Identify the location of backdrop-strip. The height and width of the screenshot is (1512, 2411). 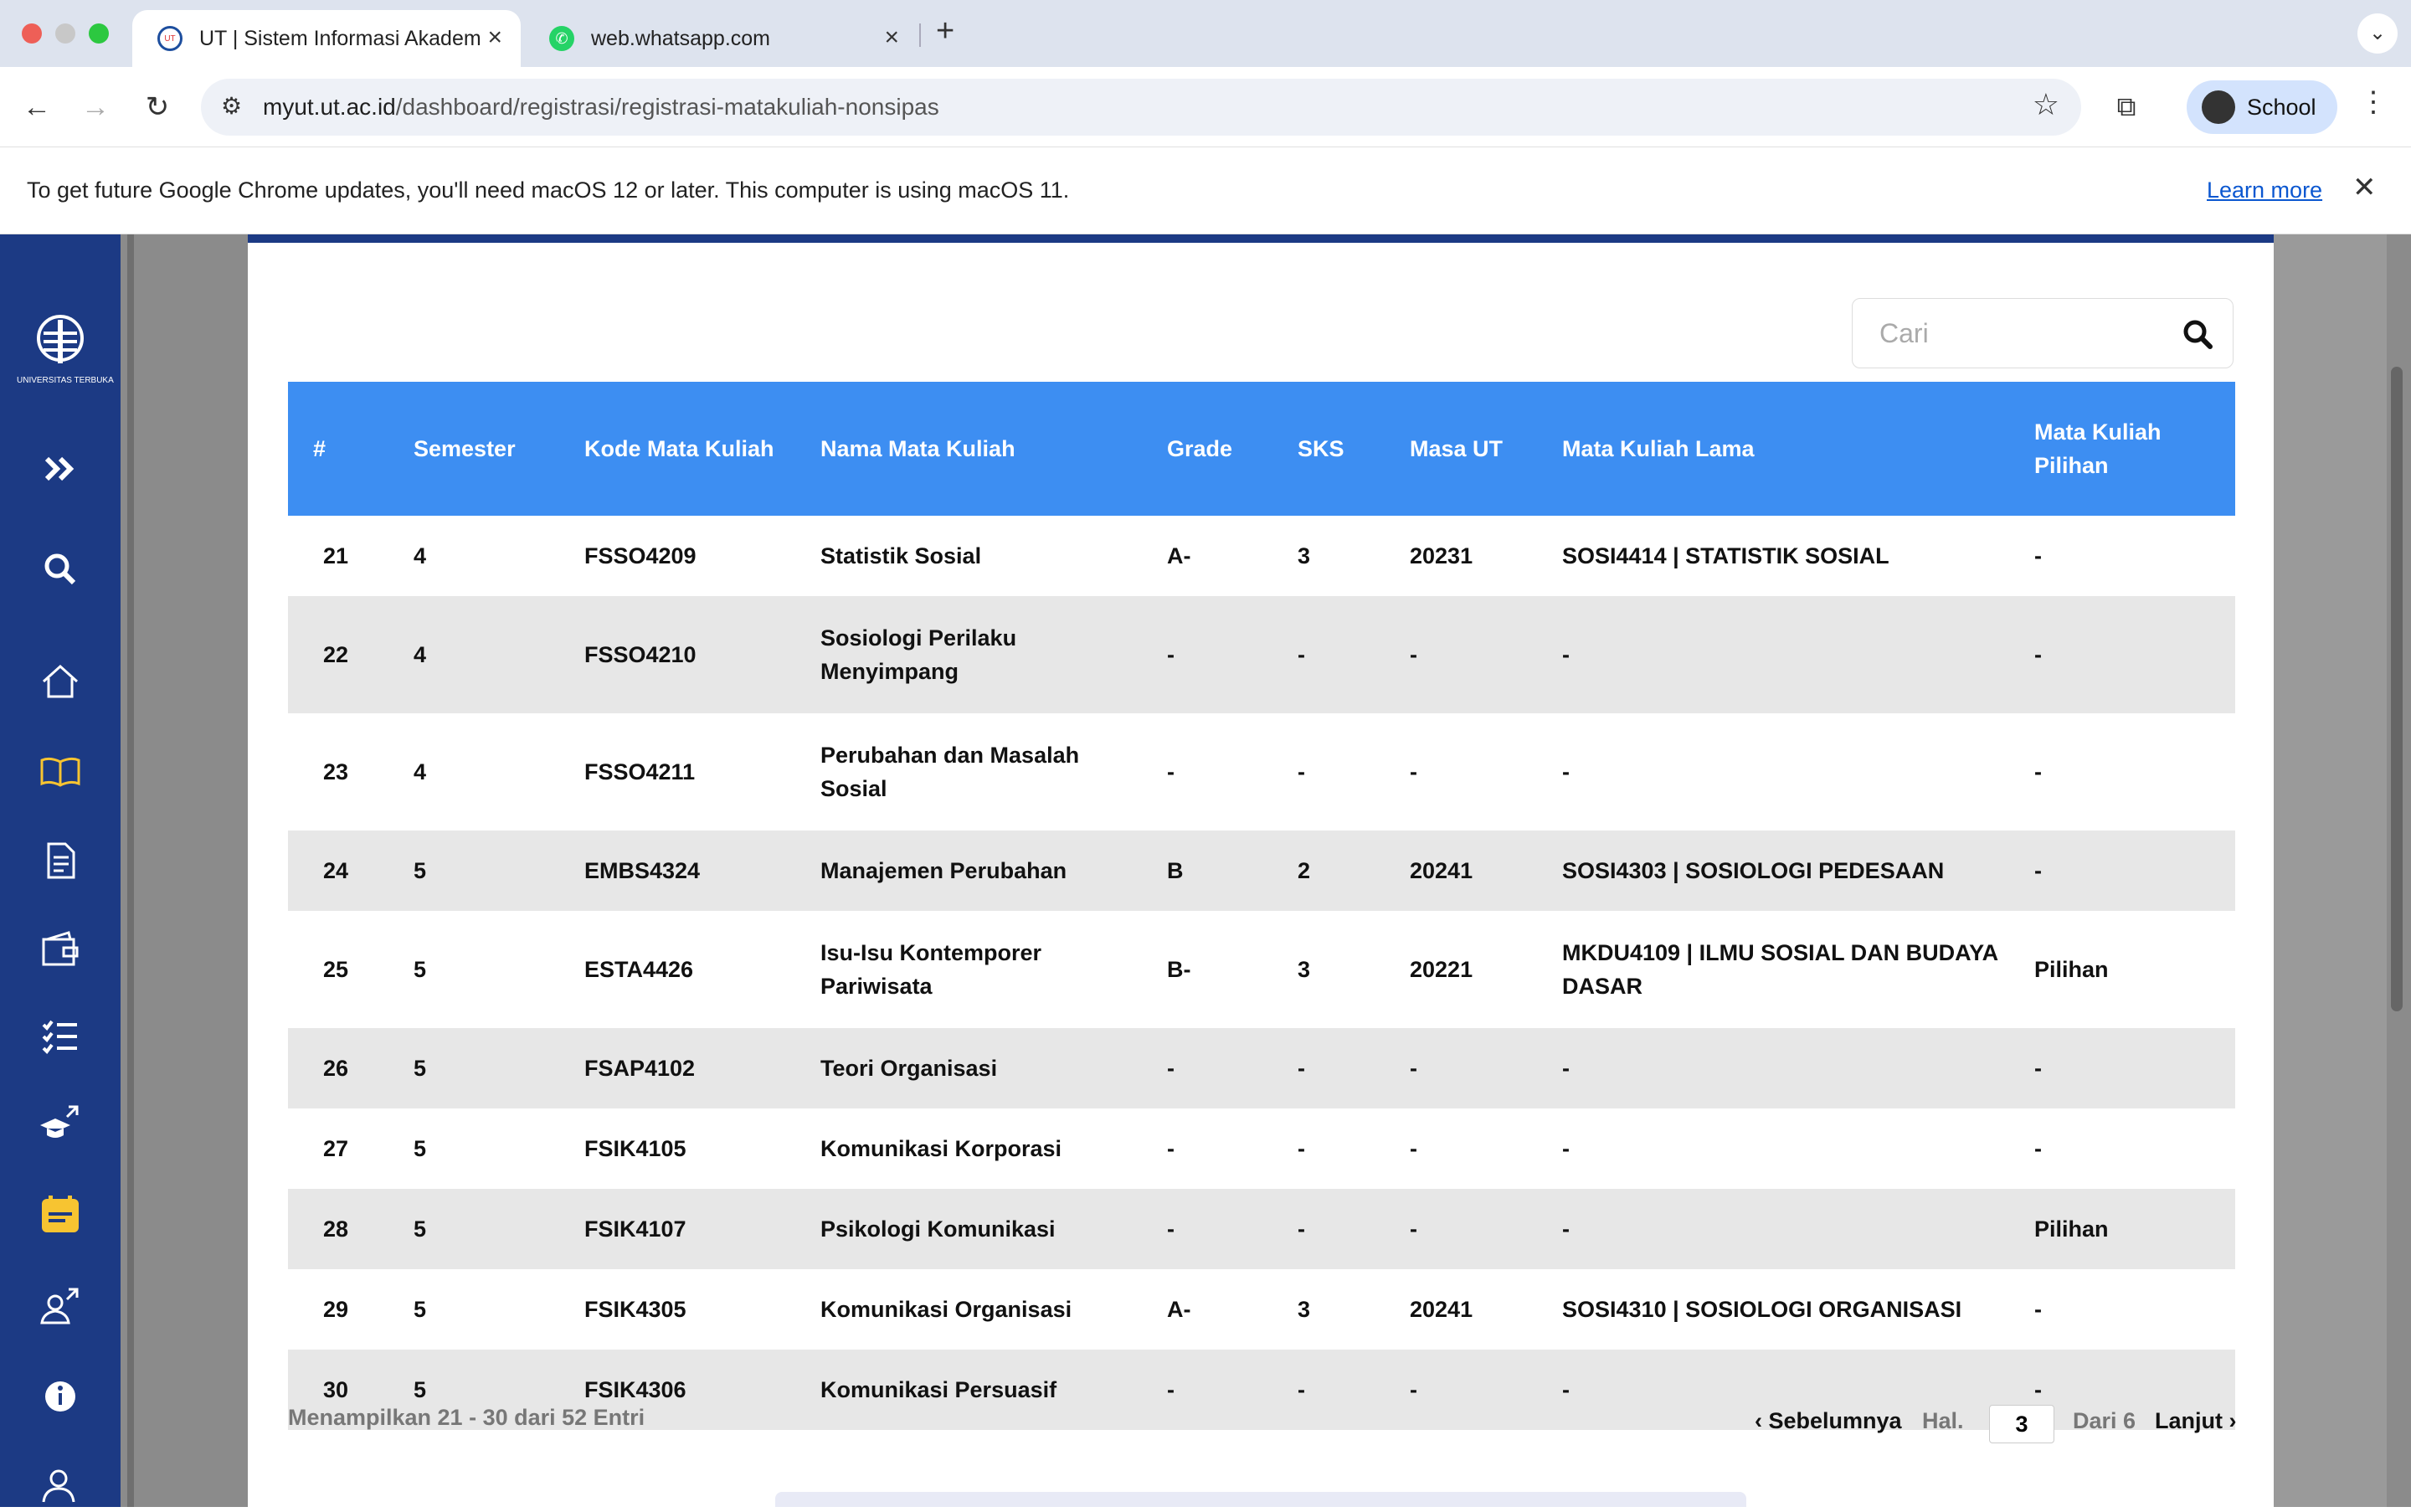
(130, 871).